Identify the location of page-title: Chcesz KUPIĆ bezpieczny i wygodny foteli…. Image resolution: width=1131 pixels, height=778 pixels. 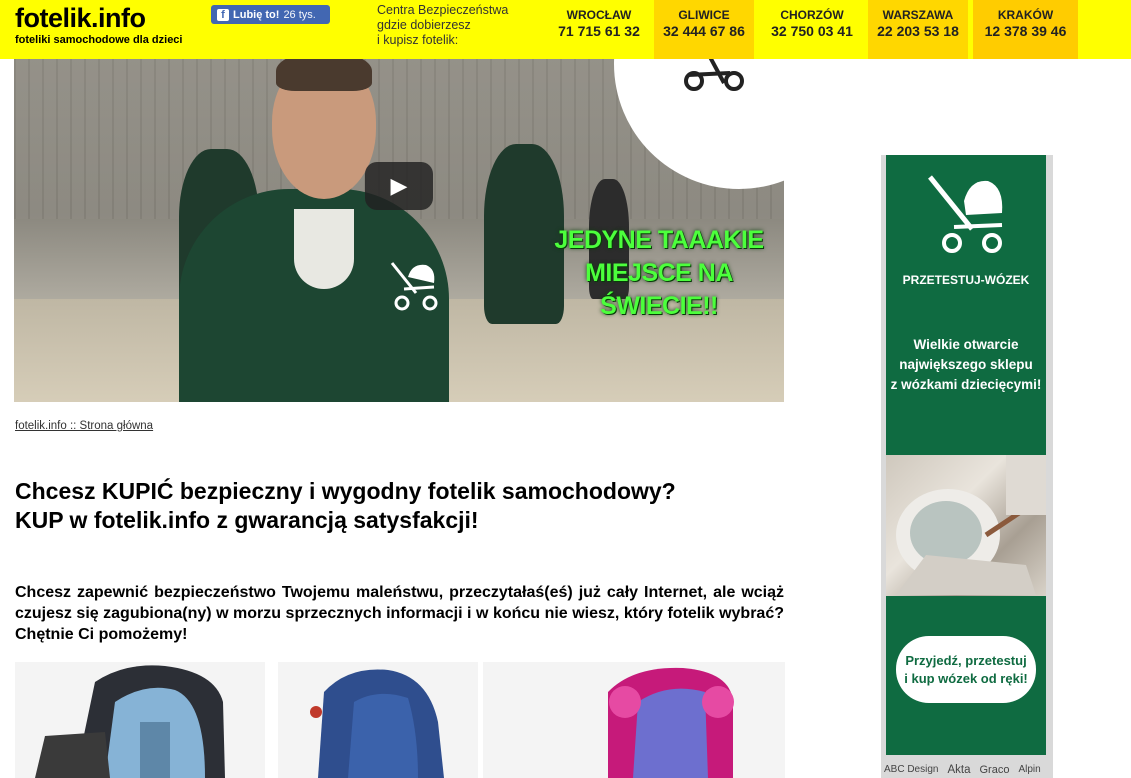
(400, 506).